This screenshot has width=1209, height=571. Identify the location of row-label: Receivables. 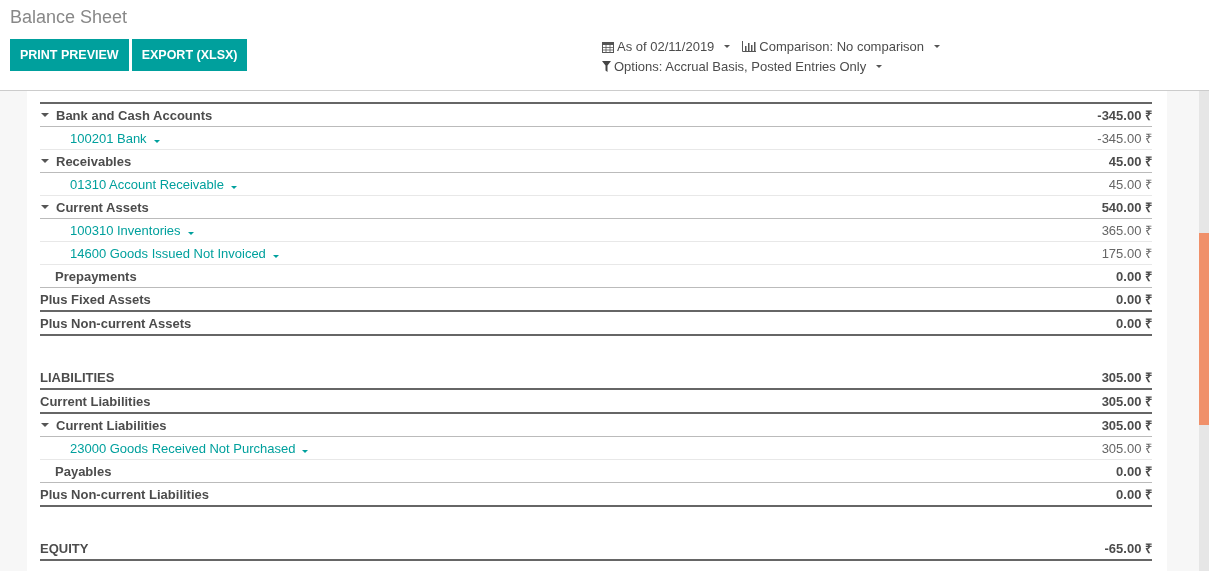
(94, 161).